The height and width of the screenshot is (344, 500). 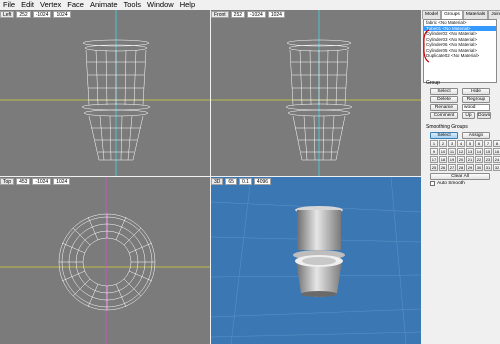 I want to click on smoothing-group-1: 1, so click(x=434, y=143).